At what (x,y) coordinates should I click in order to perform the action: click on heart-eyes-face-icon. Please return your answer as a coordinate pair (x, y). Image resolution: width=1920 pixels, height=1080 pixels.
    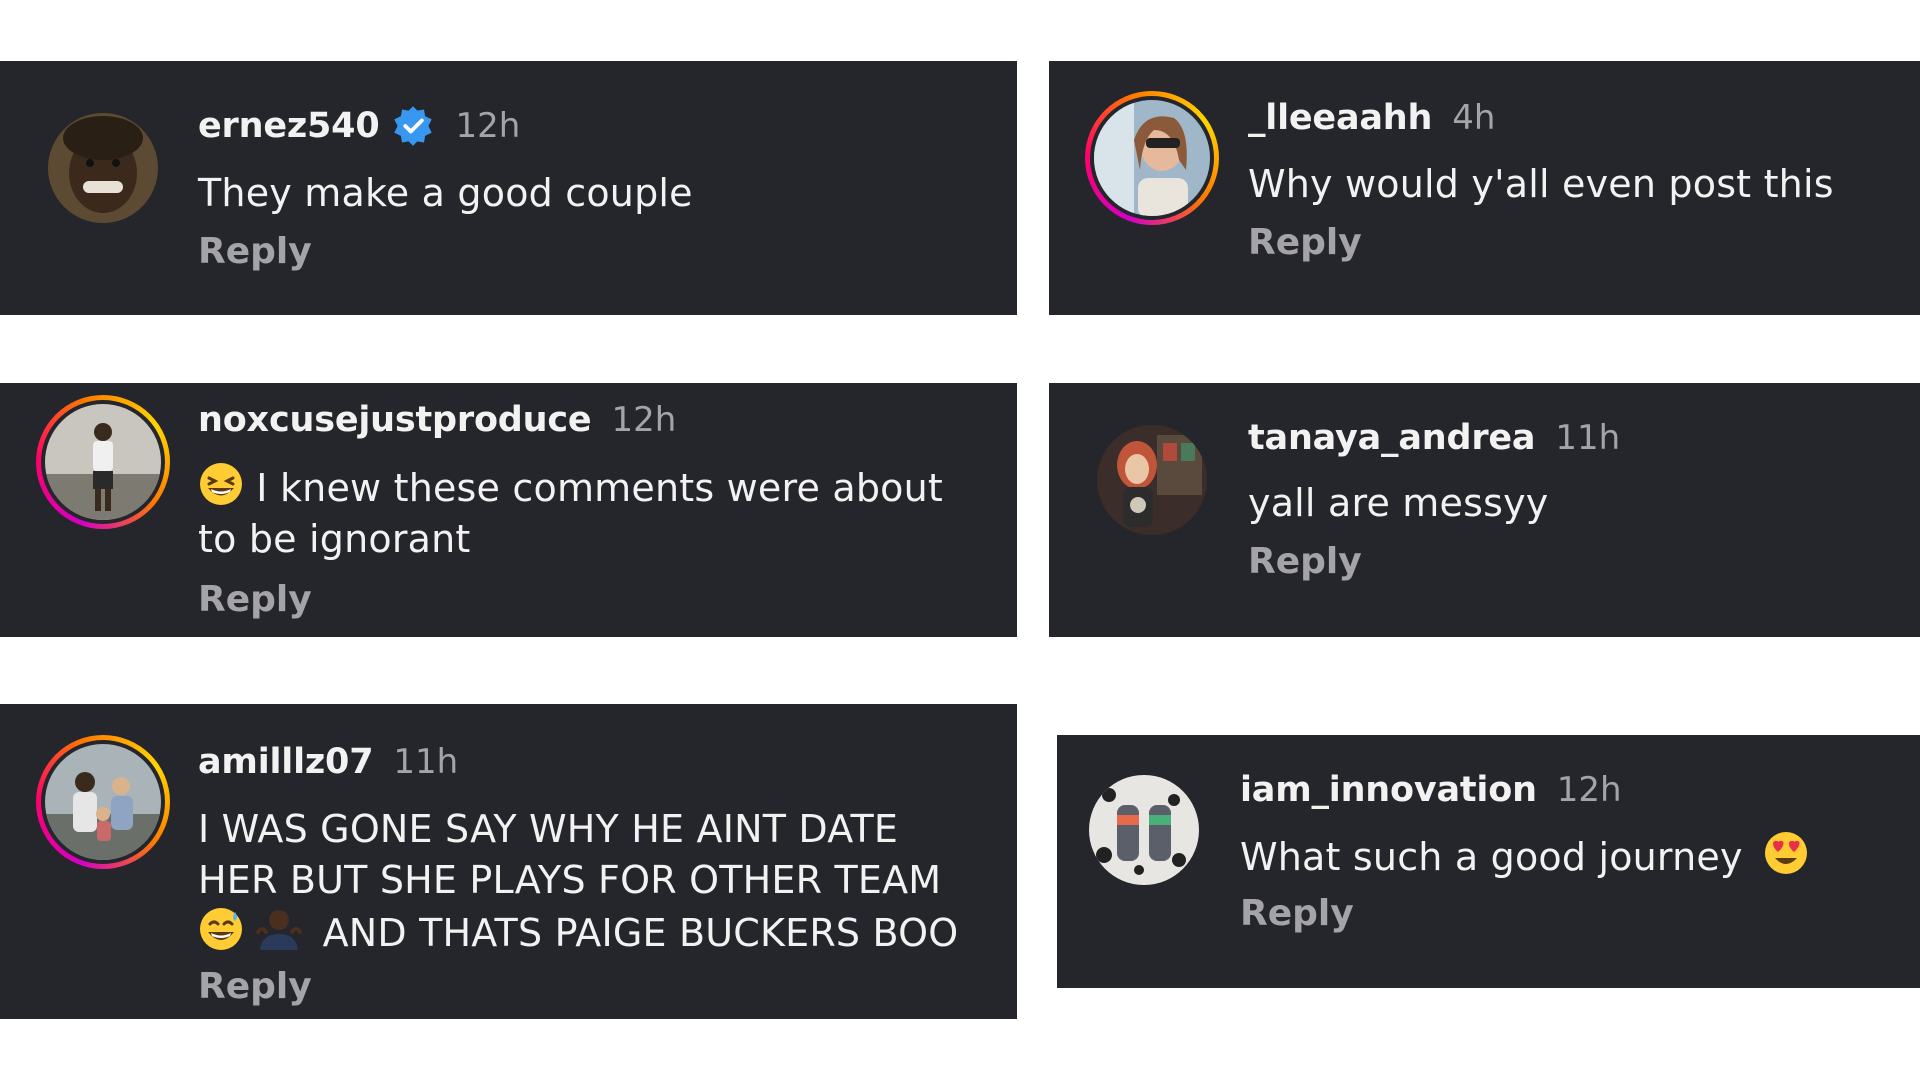
    Looking at the image, I should click on (1785, 853).